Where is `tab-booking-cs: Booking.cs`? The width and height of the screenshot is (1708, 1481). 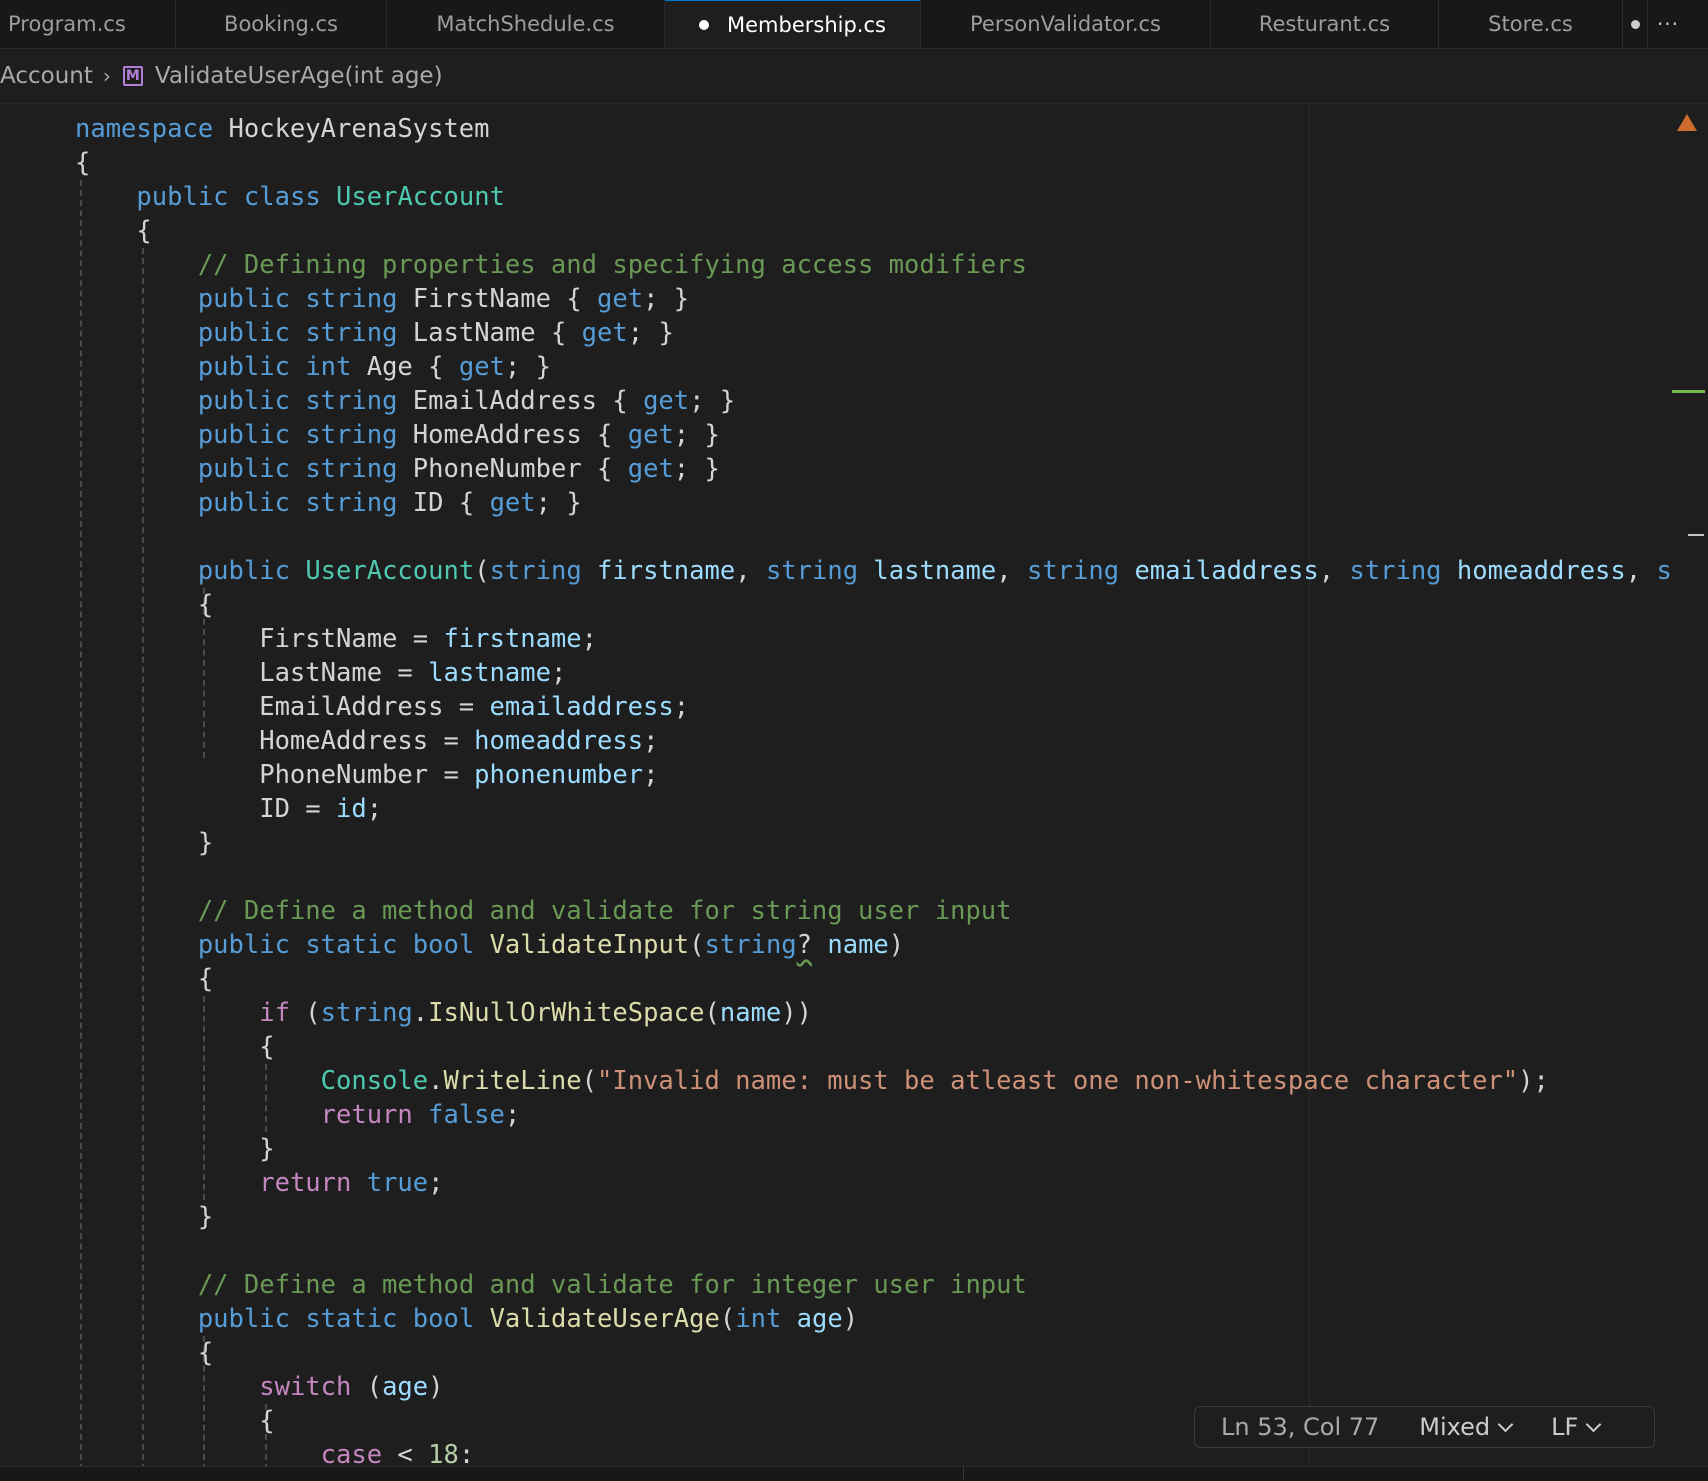 tab-booking-cs: Booking.cs is located at coordinates (281, 24).